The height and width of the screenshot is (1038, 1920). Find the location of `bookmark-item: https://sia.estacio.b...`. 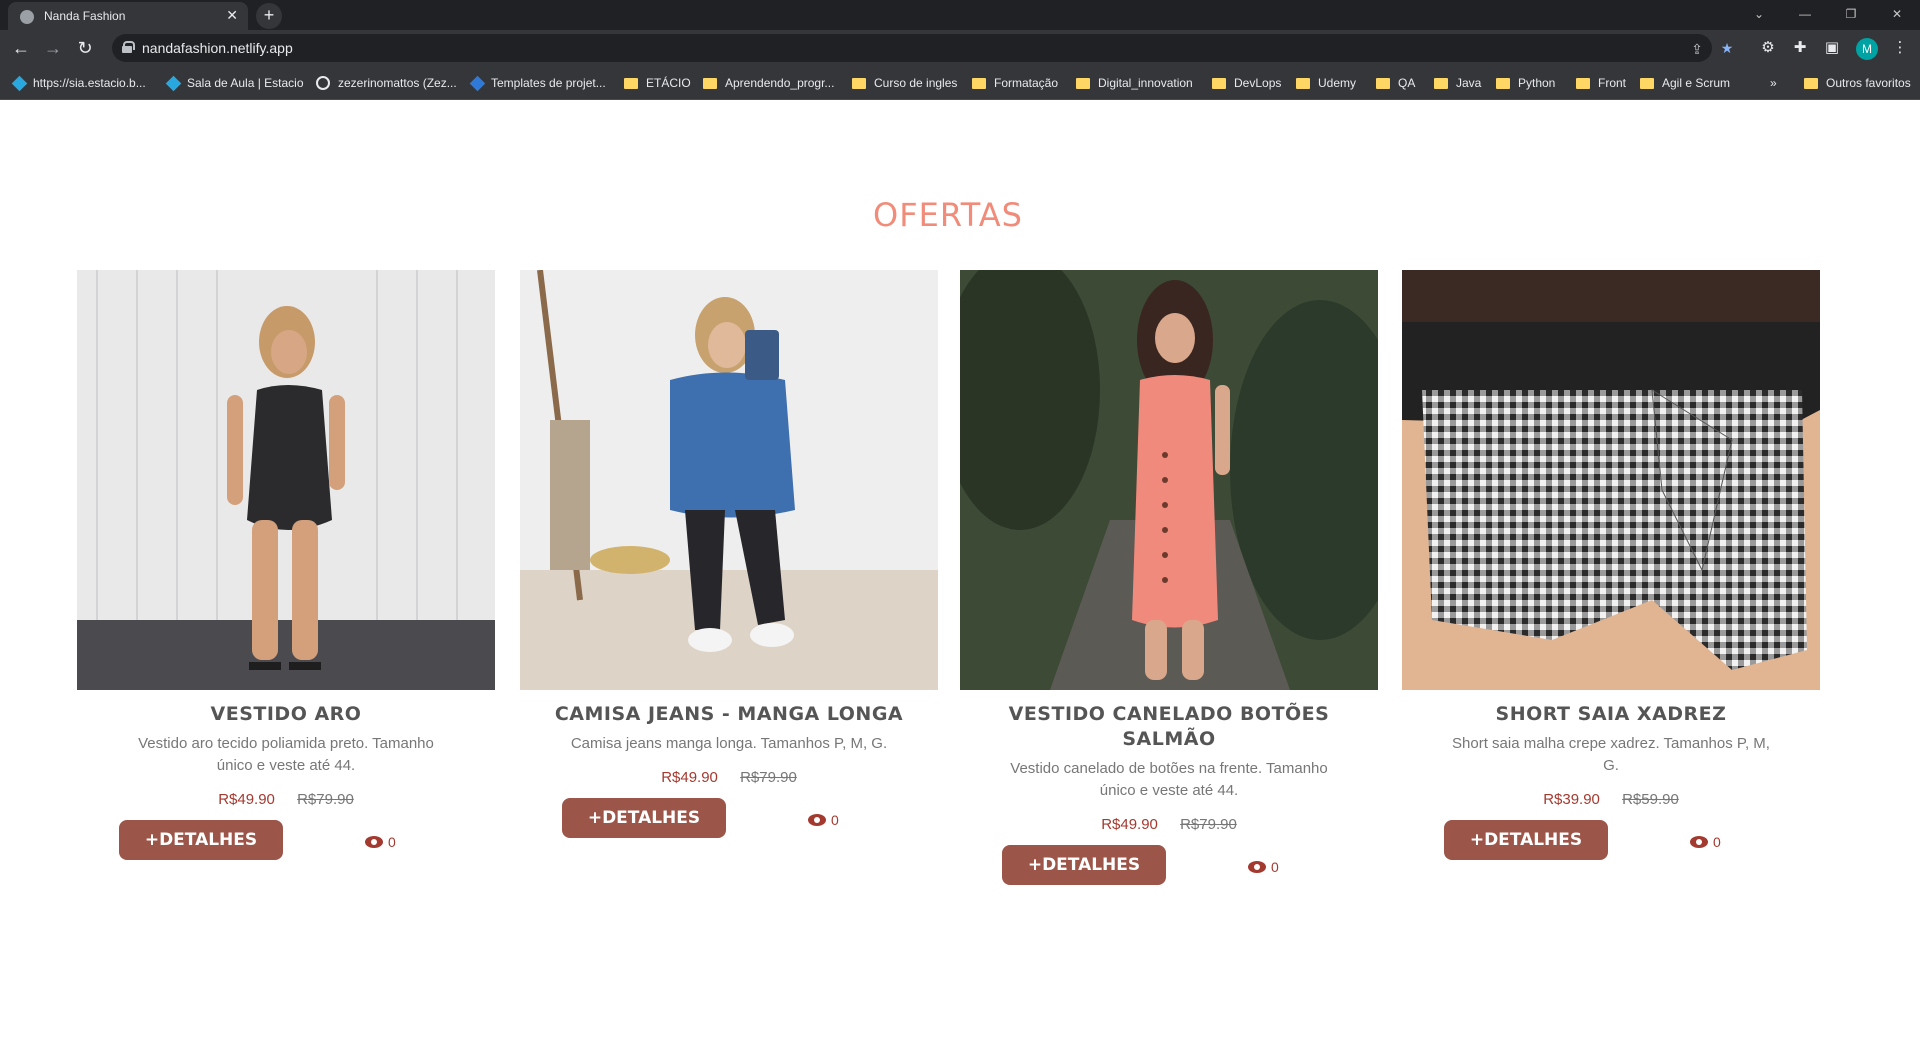

bookmark-item: https://sia.estacio.b... is located at coordinates (78, 83).